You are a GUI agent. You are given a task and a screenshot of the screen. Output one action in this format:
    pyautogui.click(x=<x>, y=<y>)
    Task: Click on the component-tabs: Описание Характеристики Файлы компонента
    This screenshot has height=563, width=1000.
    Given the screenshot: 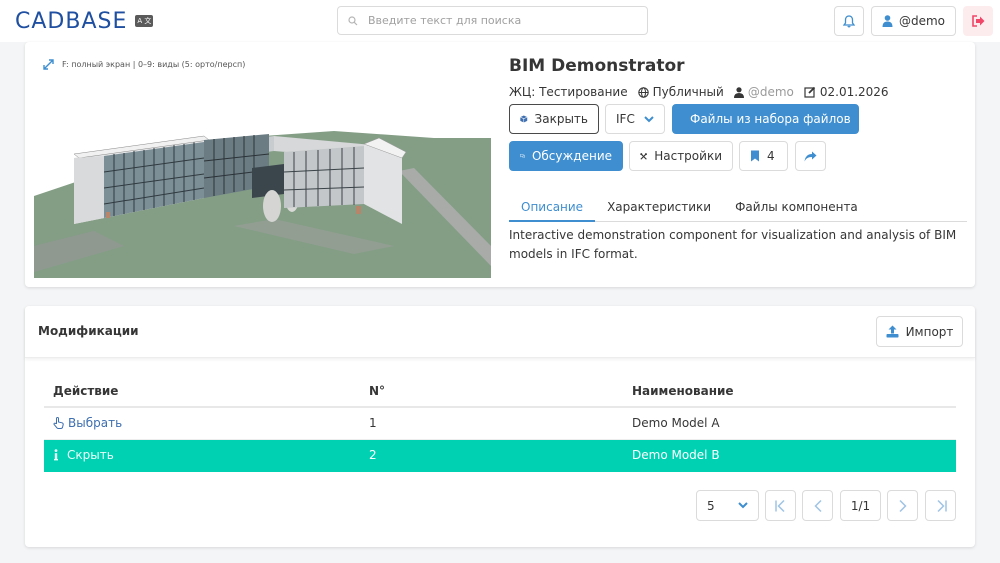 What is the action you would take?
    pyautogui.click(x=738, y=210)
    